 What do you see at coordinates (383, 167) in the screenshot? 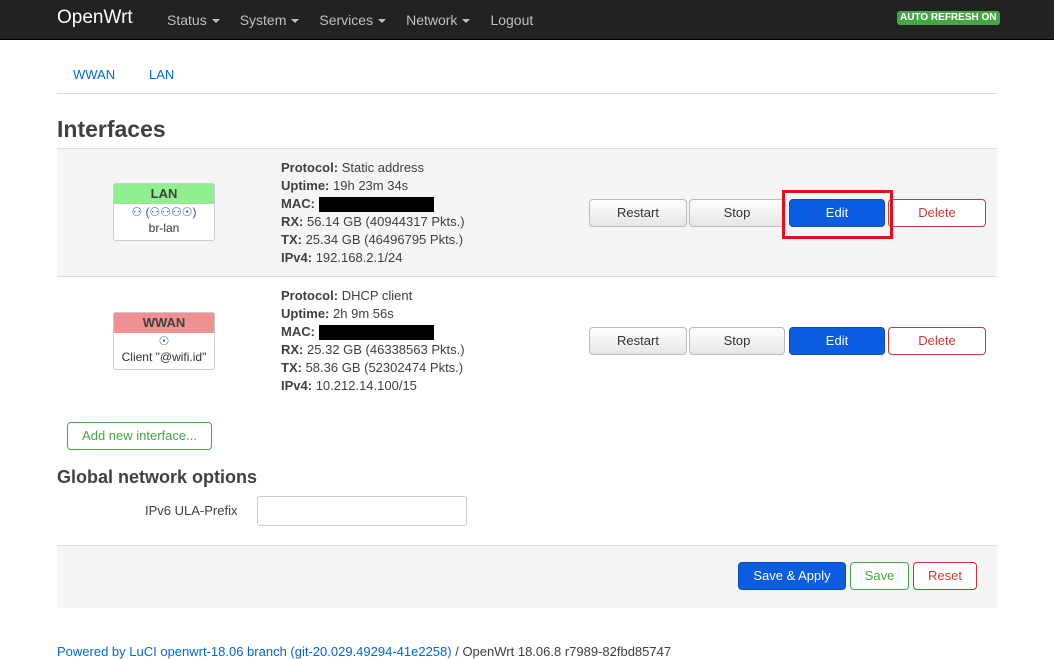
I see `protocol-value: Static address` at bounding box center [383, 167].